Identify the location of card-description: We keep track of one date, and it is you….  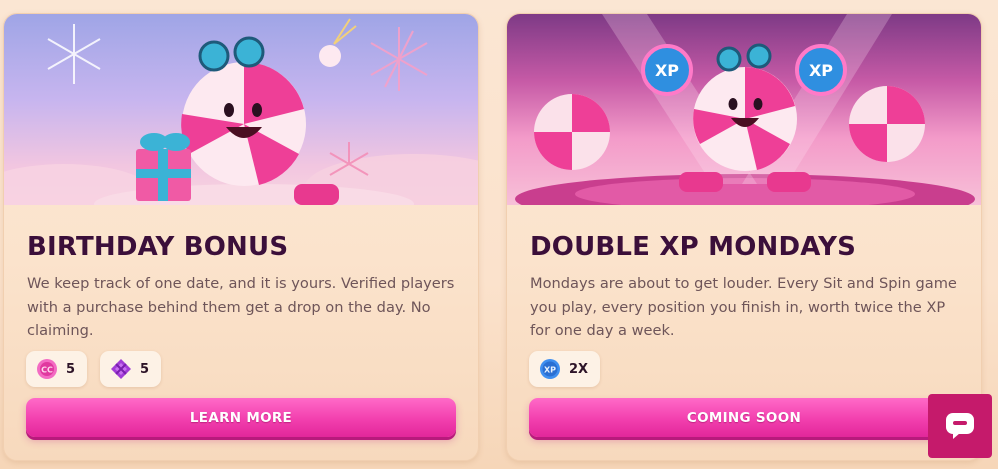
(241, 307).